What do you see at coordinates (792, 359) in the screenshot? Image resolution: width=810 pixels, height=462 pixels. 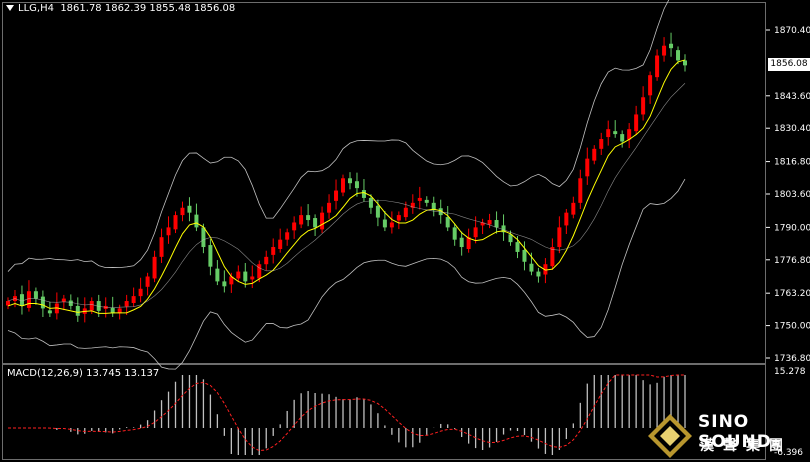 I see `price-tick-label: 1736.80` at bounding box center [792, 359].